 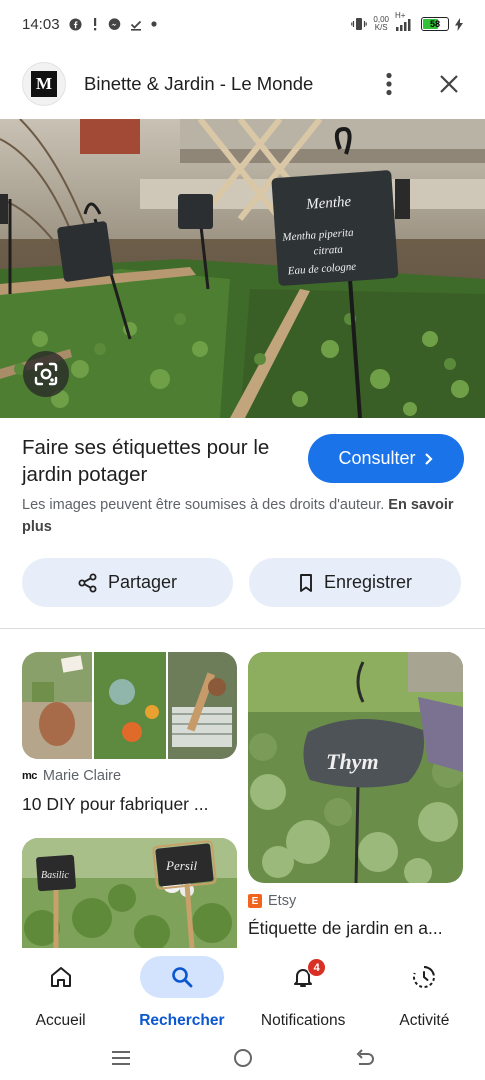 I want to click on related-source-row-2: E Etsy, so click(x=272, y=901).